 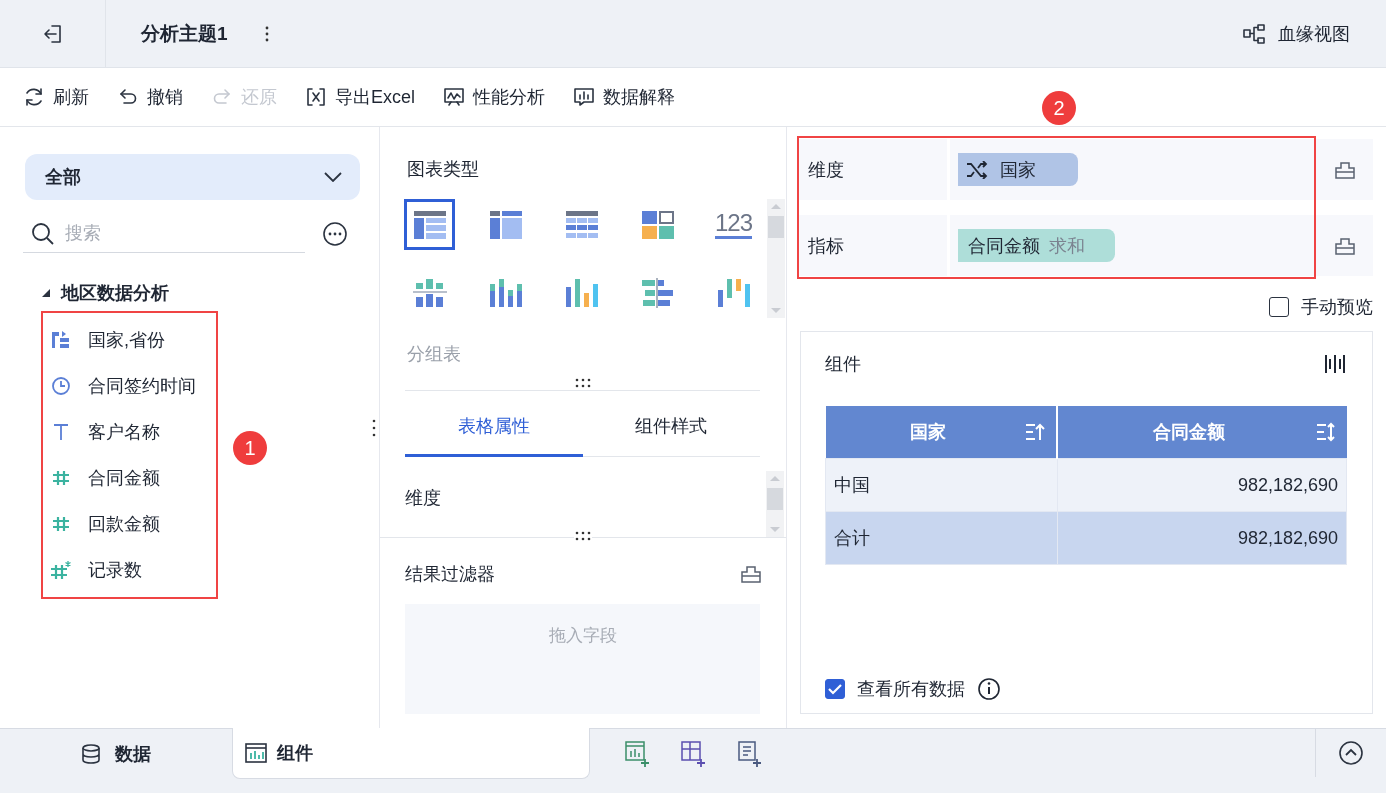 I want to click on property-label: 维度, so click(x=423, y=498).